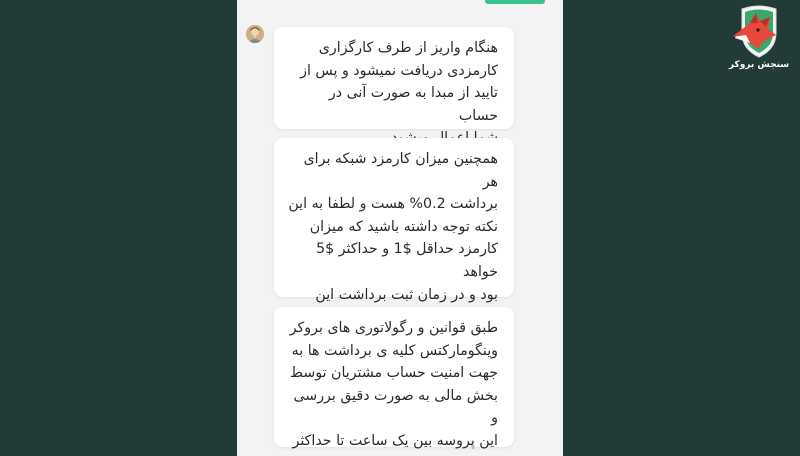 The height and width of the screenshot is (456, 800). I want to click on fox-shield-icon, so click(754, 31).